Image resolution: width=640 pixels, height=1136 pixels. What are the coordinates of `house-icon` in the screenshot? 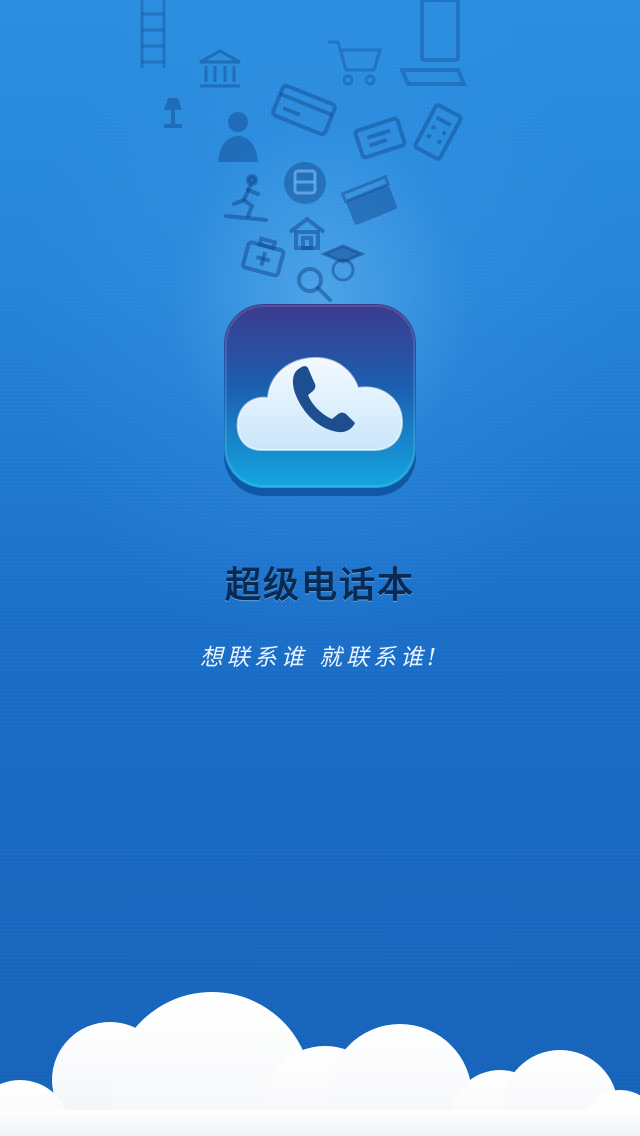 It's located at (307, 233).